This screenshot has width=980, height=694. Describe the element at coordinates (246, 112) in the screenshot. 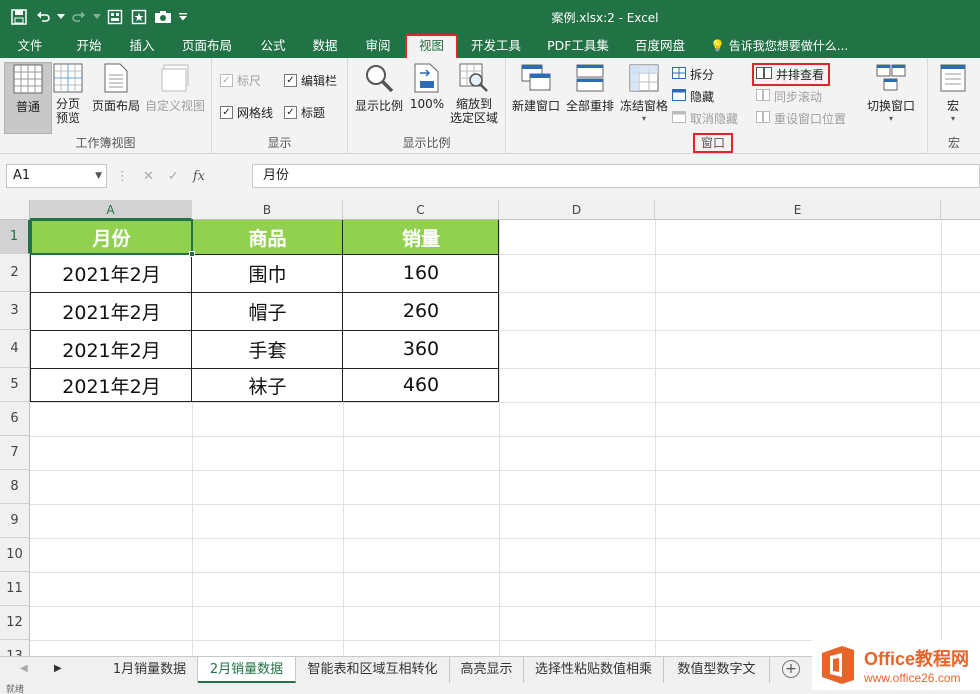

I see `gridlines-checkbox: ✓ 网格线` at that location.